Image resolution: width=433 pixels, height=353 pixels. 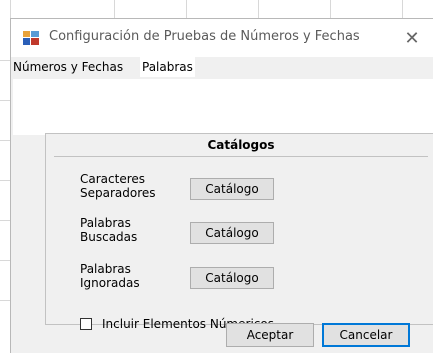 What do you see at coordinates (109, 237) in the screenshot?
I see `label-line: Buscadas` at bounding box center [109, 237].